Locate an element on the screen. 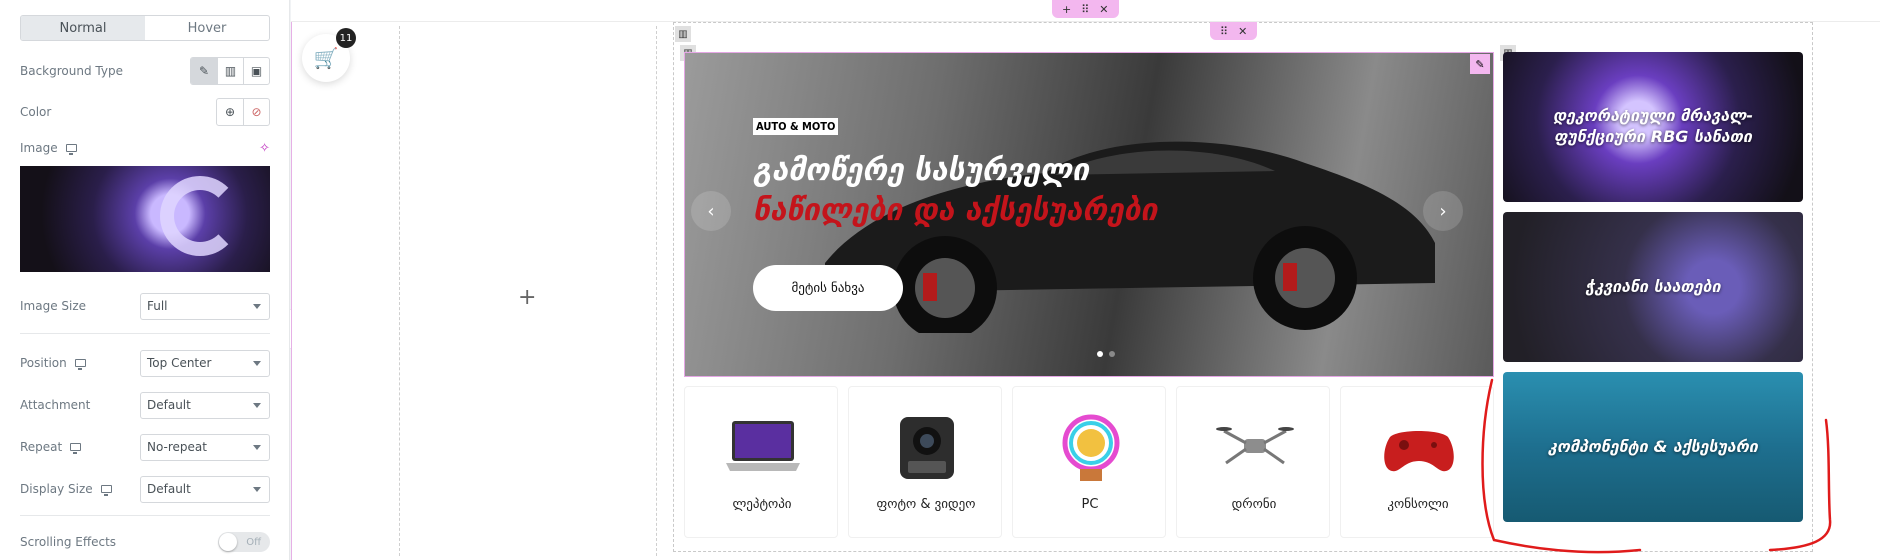 The height and width of the screenshot is (560, 1880). slider-pagination is located at coordinates (1106, 354).